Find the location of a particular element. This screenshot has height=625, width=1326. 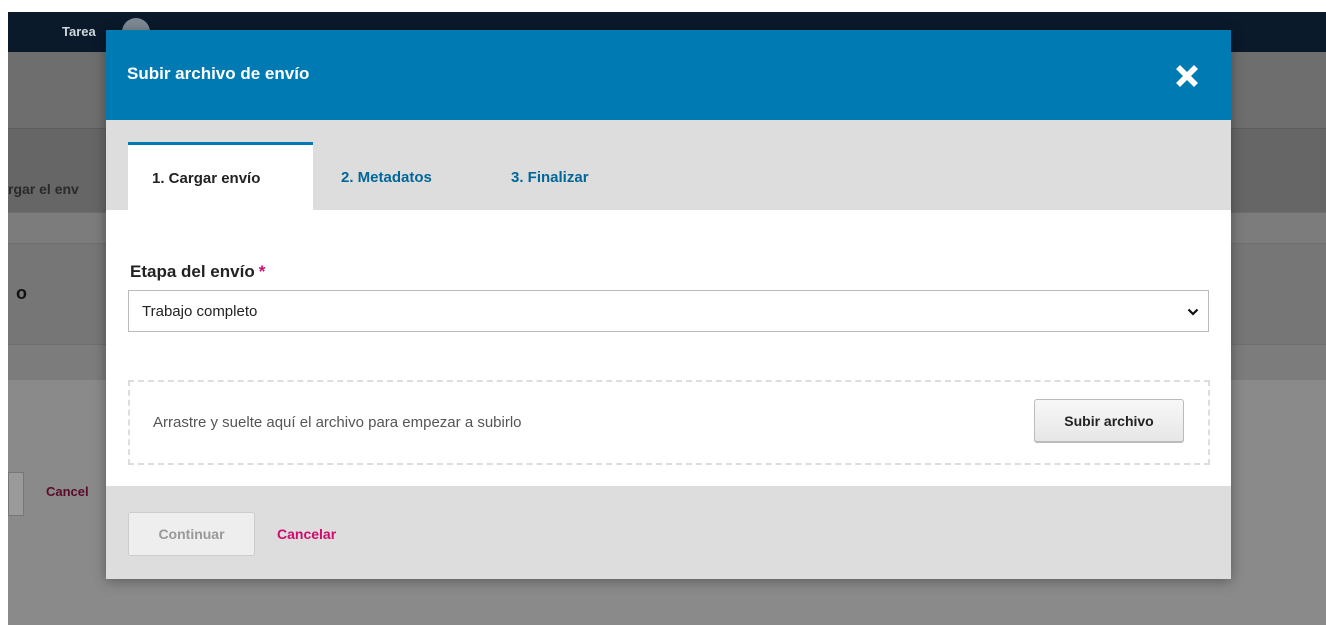

stage-field-label: Etapa del envío * is located at coordinates (197, 272).